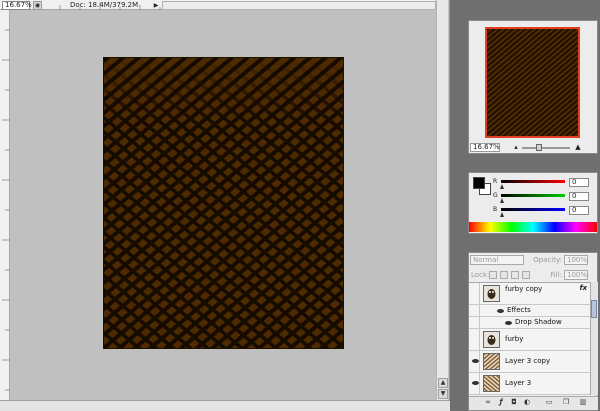 Image resolution: width=600 pixels, height=411 pixels. What do you see at coordinates (495, 195) in the screenshot?
I see `green-channel-label: G` at bounding box center [495, 195].